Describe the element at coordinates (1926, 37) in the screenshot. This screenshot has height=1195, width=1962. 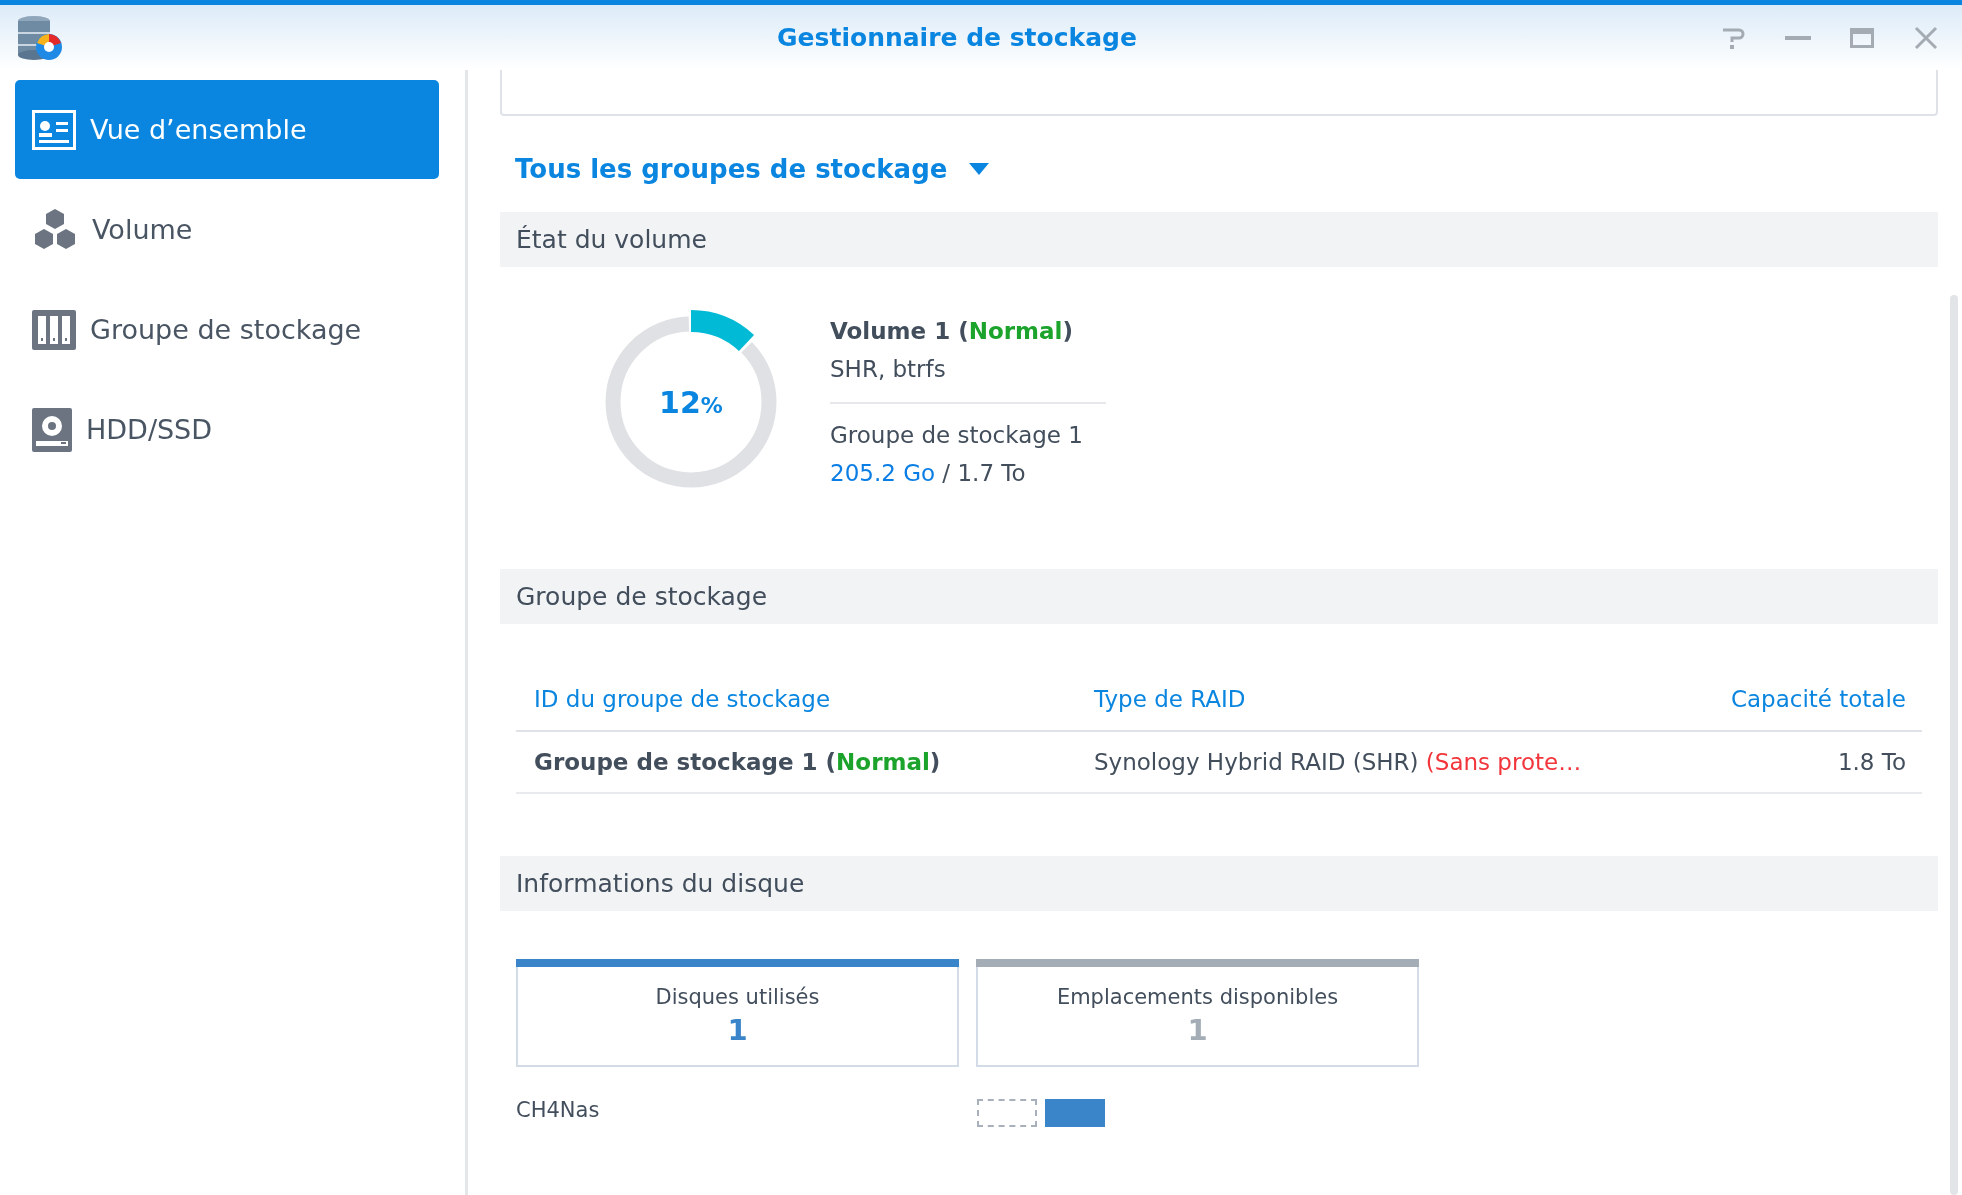
I see `close-icon` at that location.